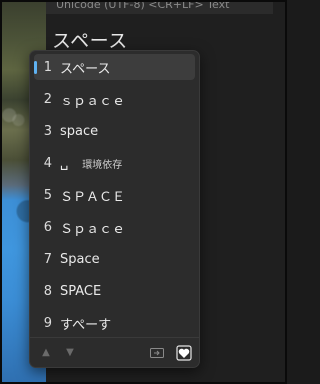 The height and width of the screenshot is (384, 320). What do you see at coordinates (114, 291) in the screenshot?
I see `candidate-item: 8 SPACE` at bounding box center [114, 291].